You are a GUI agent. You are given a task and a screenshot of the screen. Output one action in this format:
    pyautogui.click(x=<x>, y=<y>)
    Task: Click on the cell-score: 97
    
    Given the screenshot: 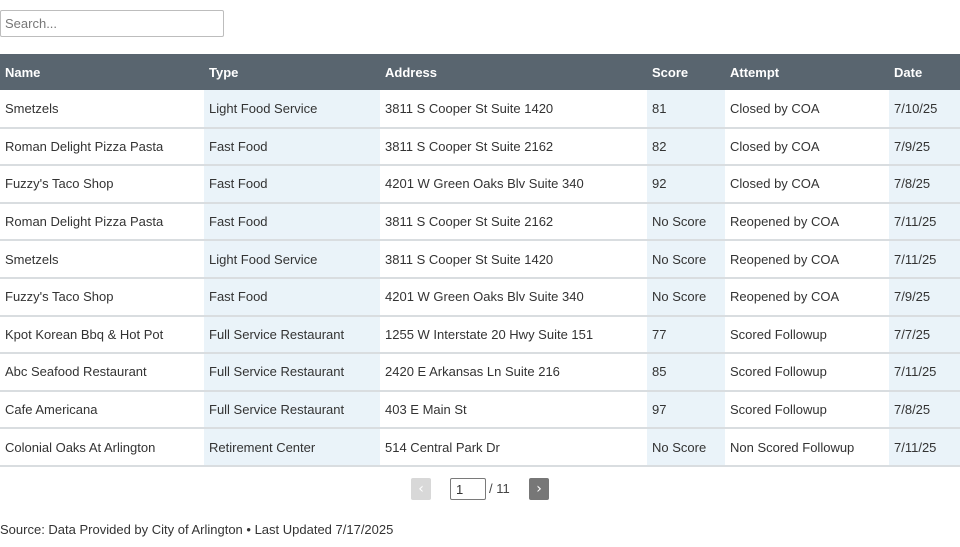 What is the action you would take?
    pyautogui.click(x=686, y=410)
    